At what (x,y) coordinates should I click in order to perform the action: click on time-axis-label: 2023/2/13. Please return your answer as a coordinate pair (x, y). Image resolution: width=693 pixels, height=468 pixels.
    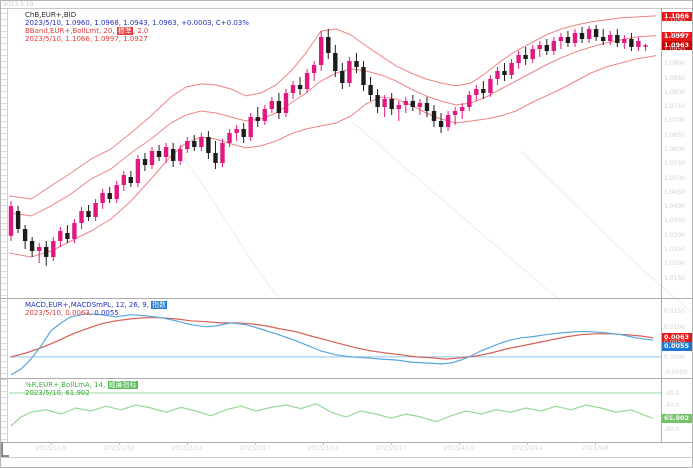
    Looking at the image, I should click on (187, 448).